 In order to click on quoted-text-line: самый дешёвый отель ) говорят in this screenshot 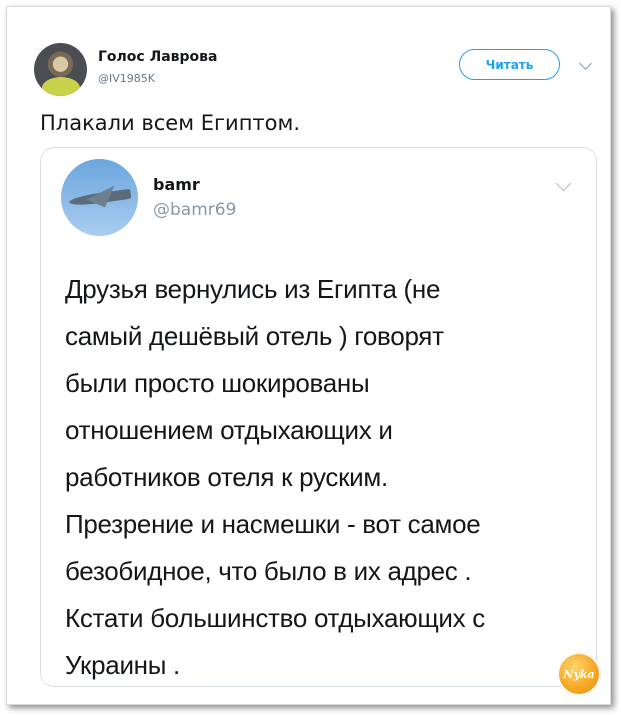, I will do `click(254, 336)`.